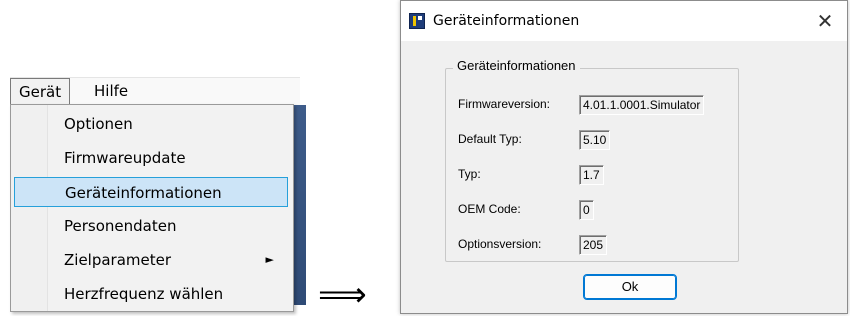  Describe the element at coordinates (825, 21) in the screenshot. I see `close-icon: ✕` at that location.